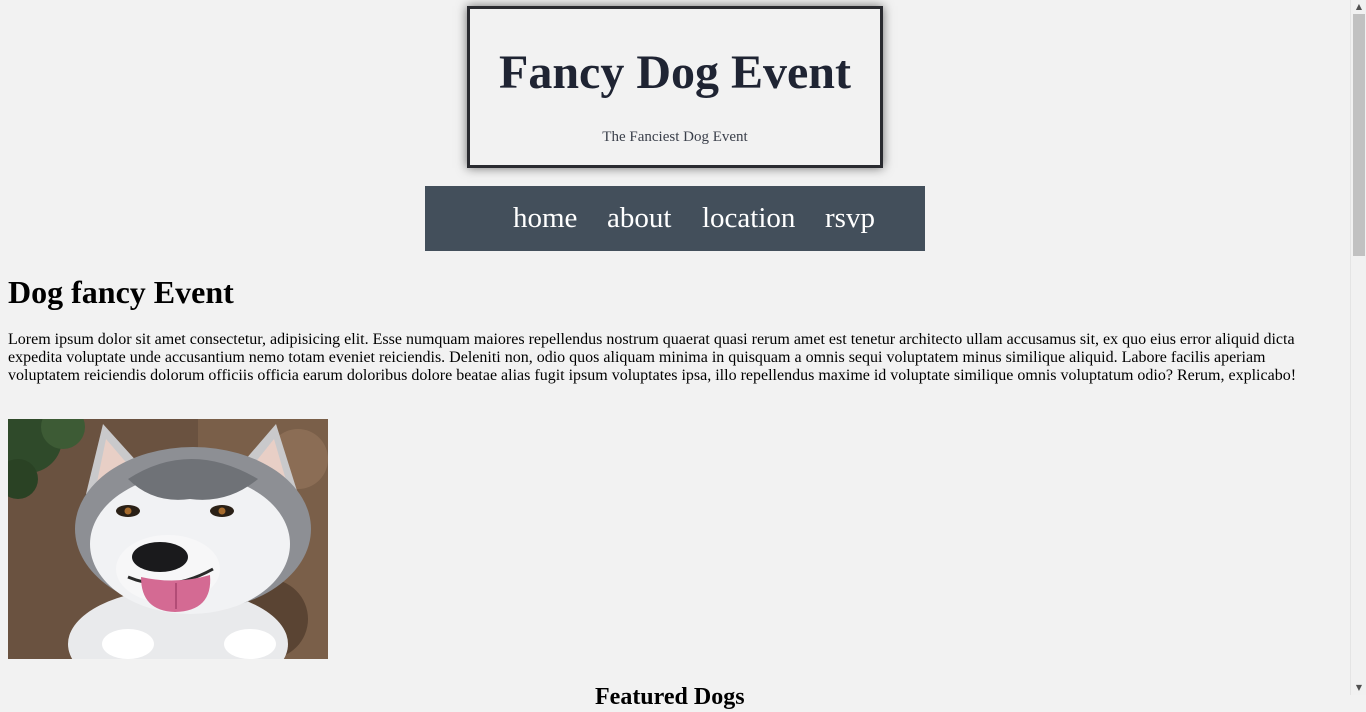 This screenshot has width=1366, height=712. What do you see at coordinates (675, 218) in the screenshot?
I see `main-nav: home about location rsvp` at bounding box center [675, 218].